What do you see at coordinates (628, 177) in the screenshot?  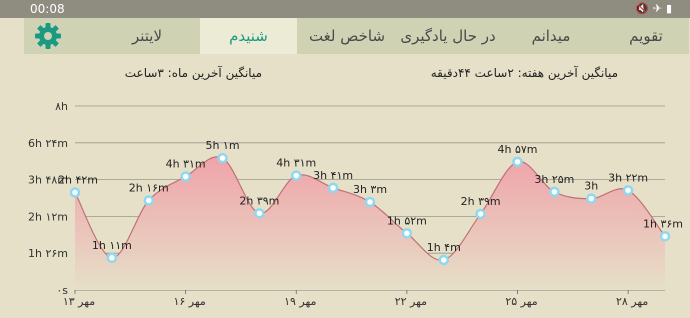 I see `data-label: 3h ۲۲m` at bounding box center [628, 177].